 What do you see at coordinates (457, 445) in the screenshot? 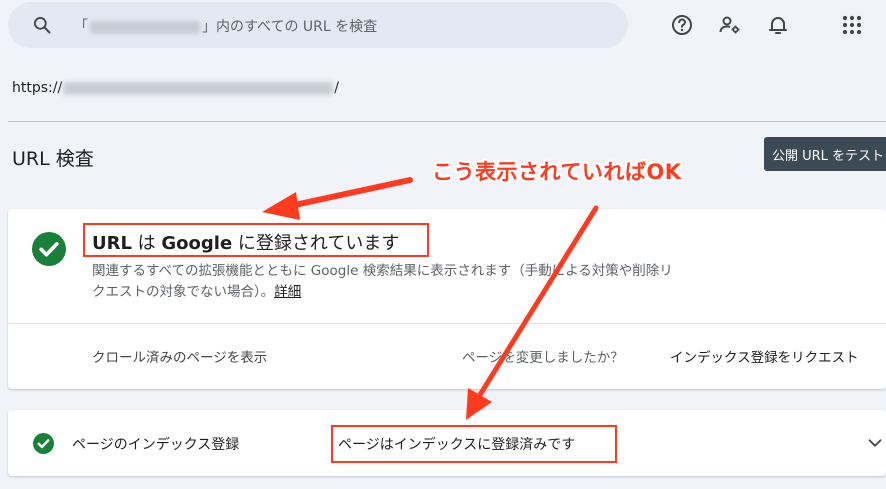
I see `page-indexing-status: ページはインデックスに登録済みです` at bounding box center [457, 445].